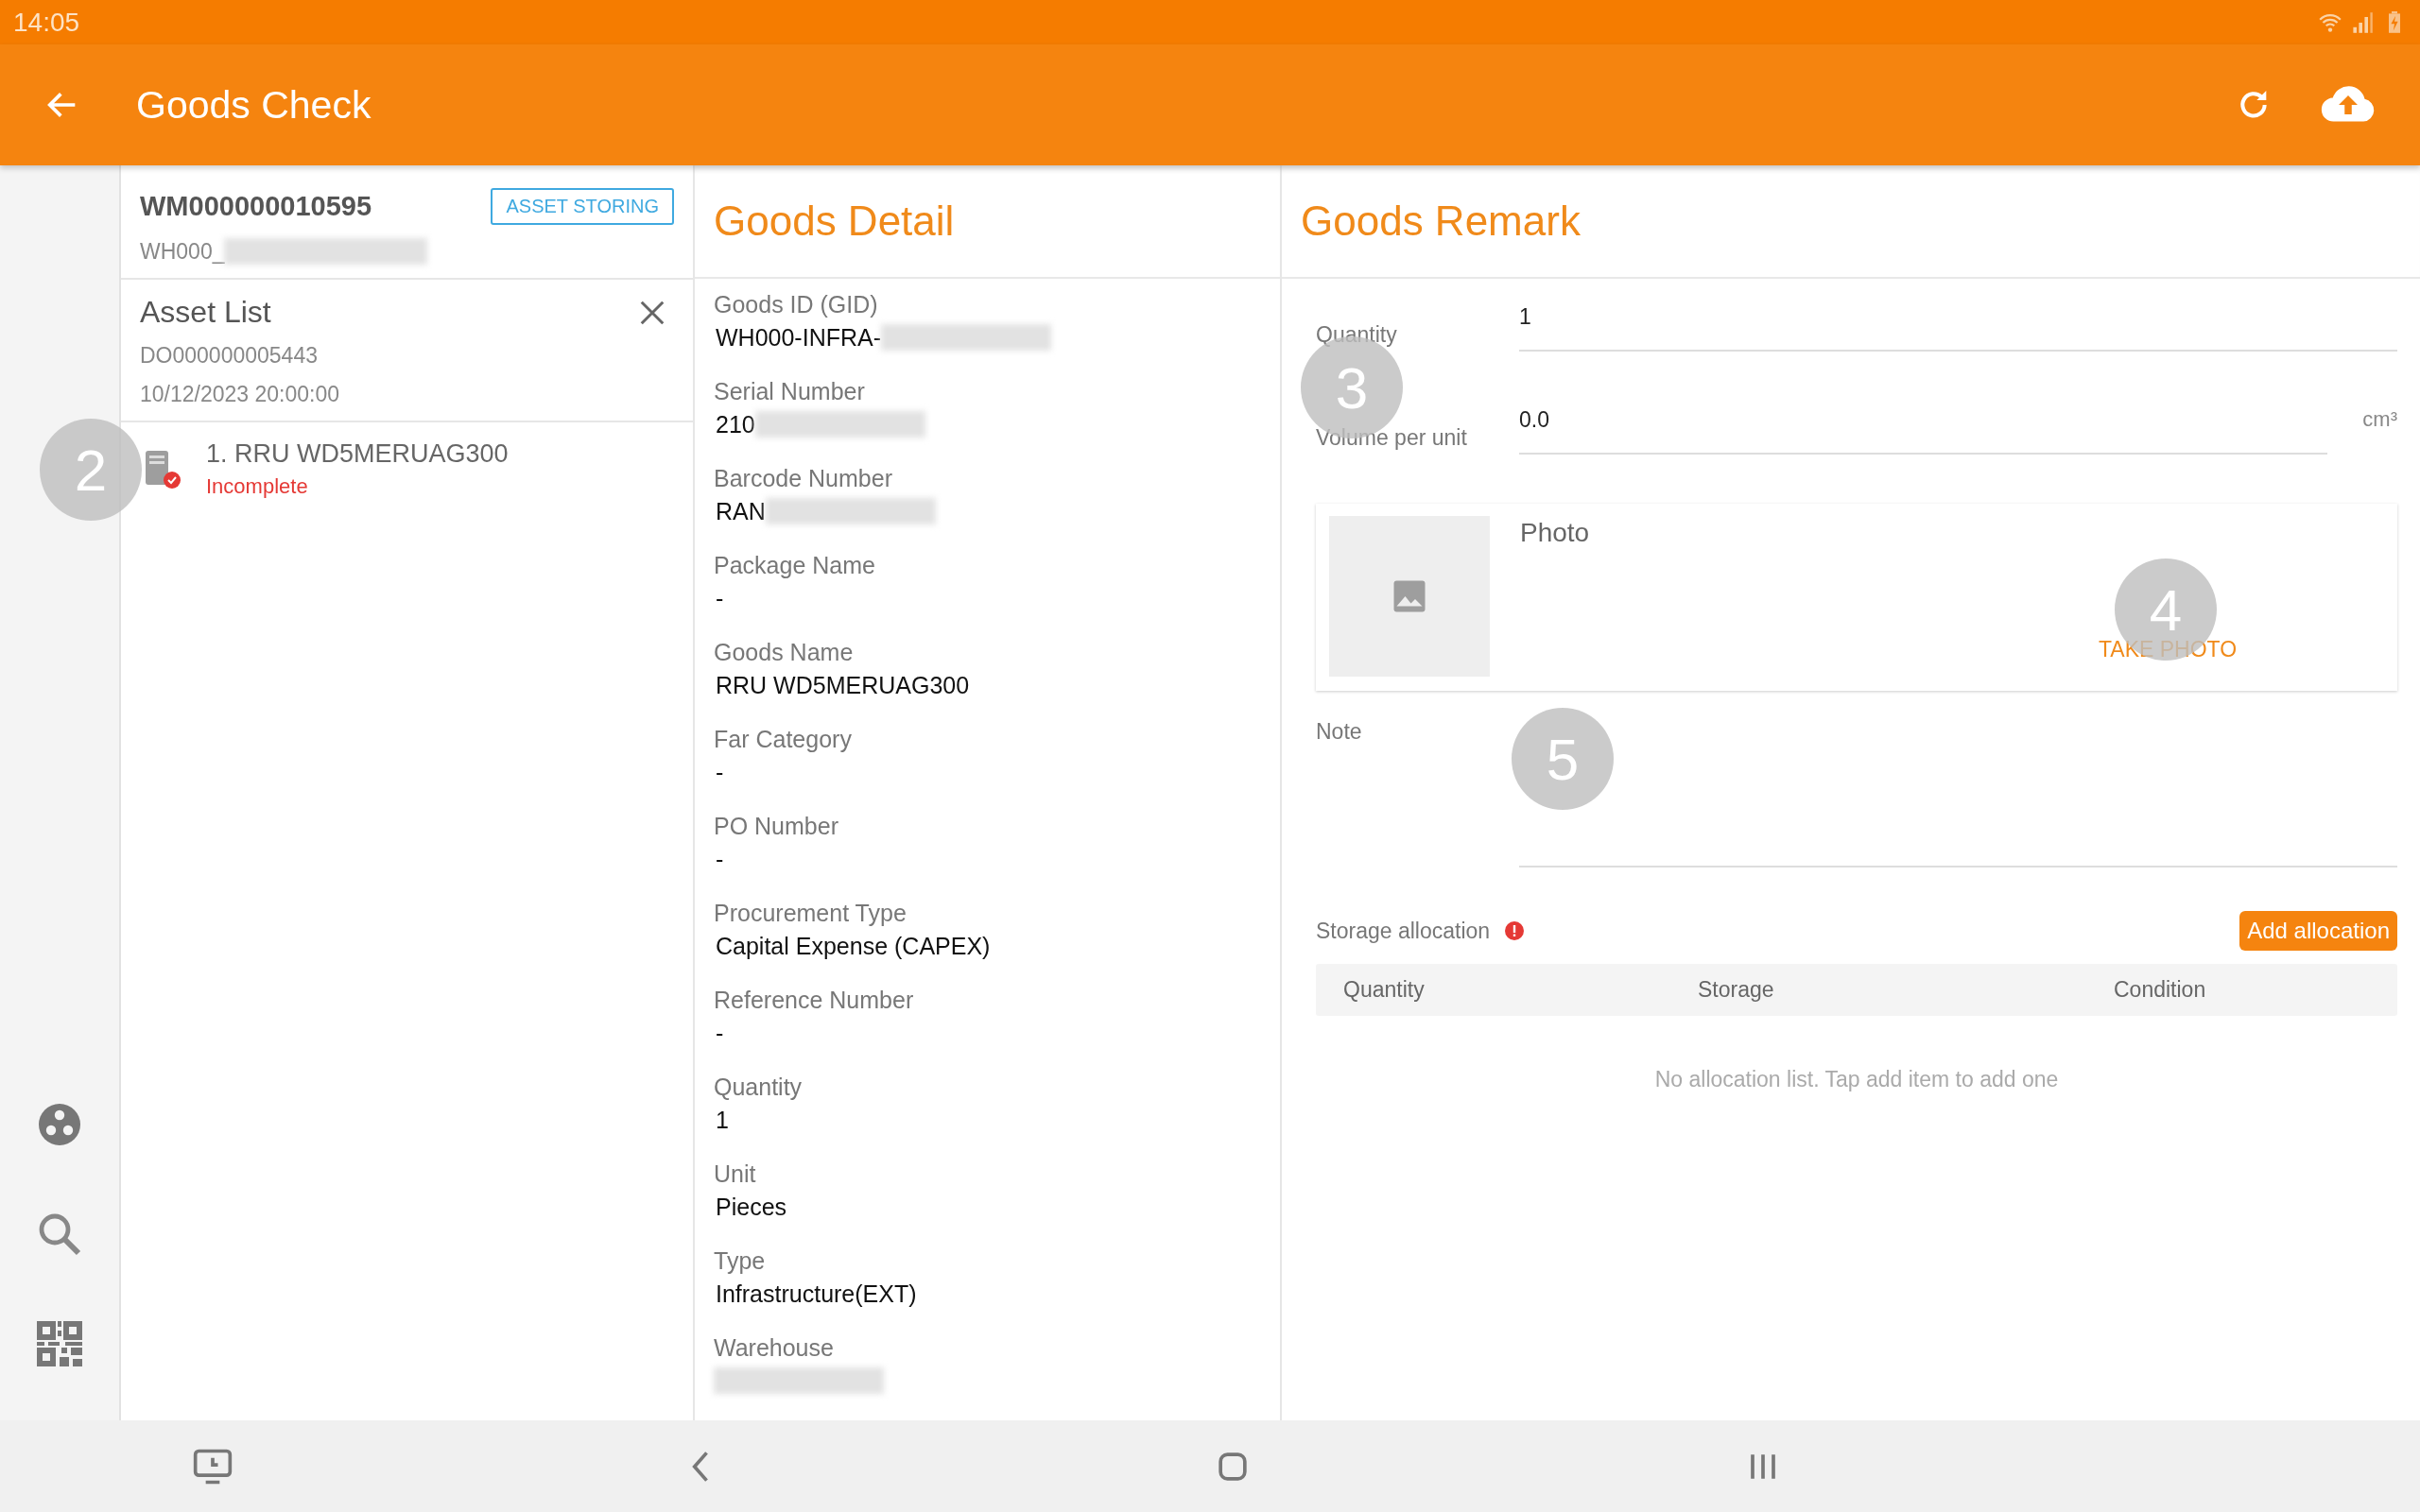 This screenshot has height=1512, width=2420. What do you see at coordinates (790, 391) in the screenshot?
I see `field-label: Serial Number` at bounding box center [790, 391].